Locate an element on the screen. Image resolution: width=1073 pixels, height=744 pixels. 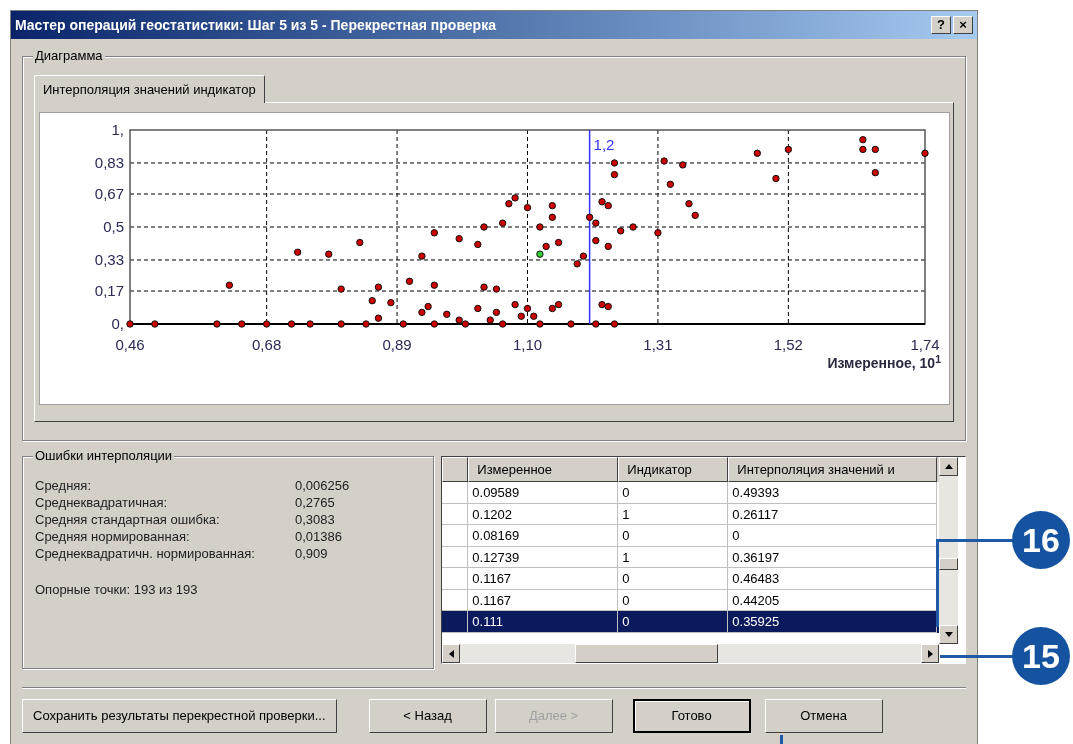
table-row: 0.09589 0 0.49393 is located at coordinates (691, 493).